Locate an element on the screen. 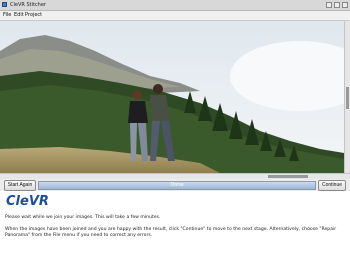 This screenshot has width=350, height=280. progress-bar: Done is located at coordinates (177, 185).